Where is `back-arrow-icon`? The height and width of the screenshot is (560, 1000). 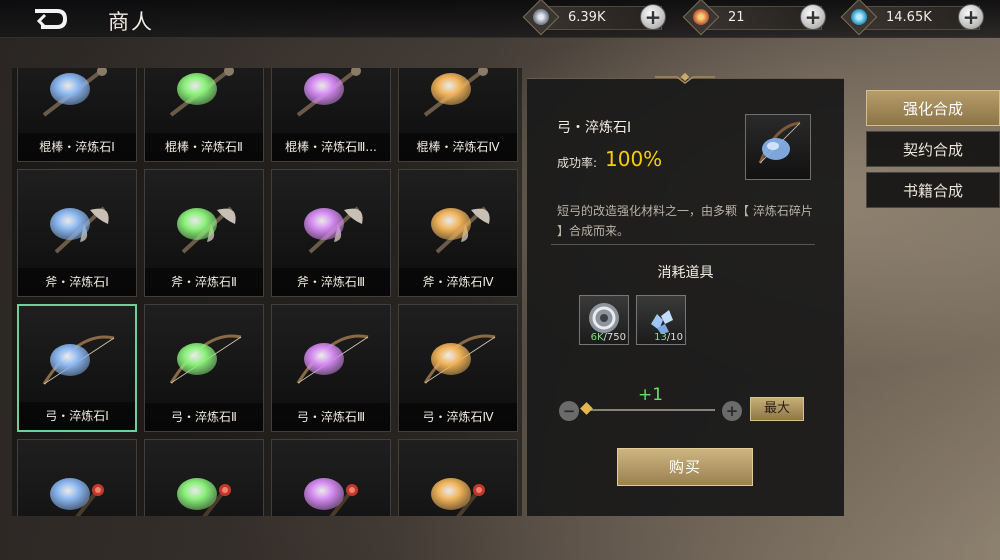 back-arrow-icon is located at coordinates (51, 19).